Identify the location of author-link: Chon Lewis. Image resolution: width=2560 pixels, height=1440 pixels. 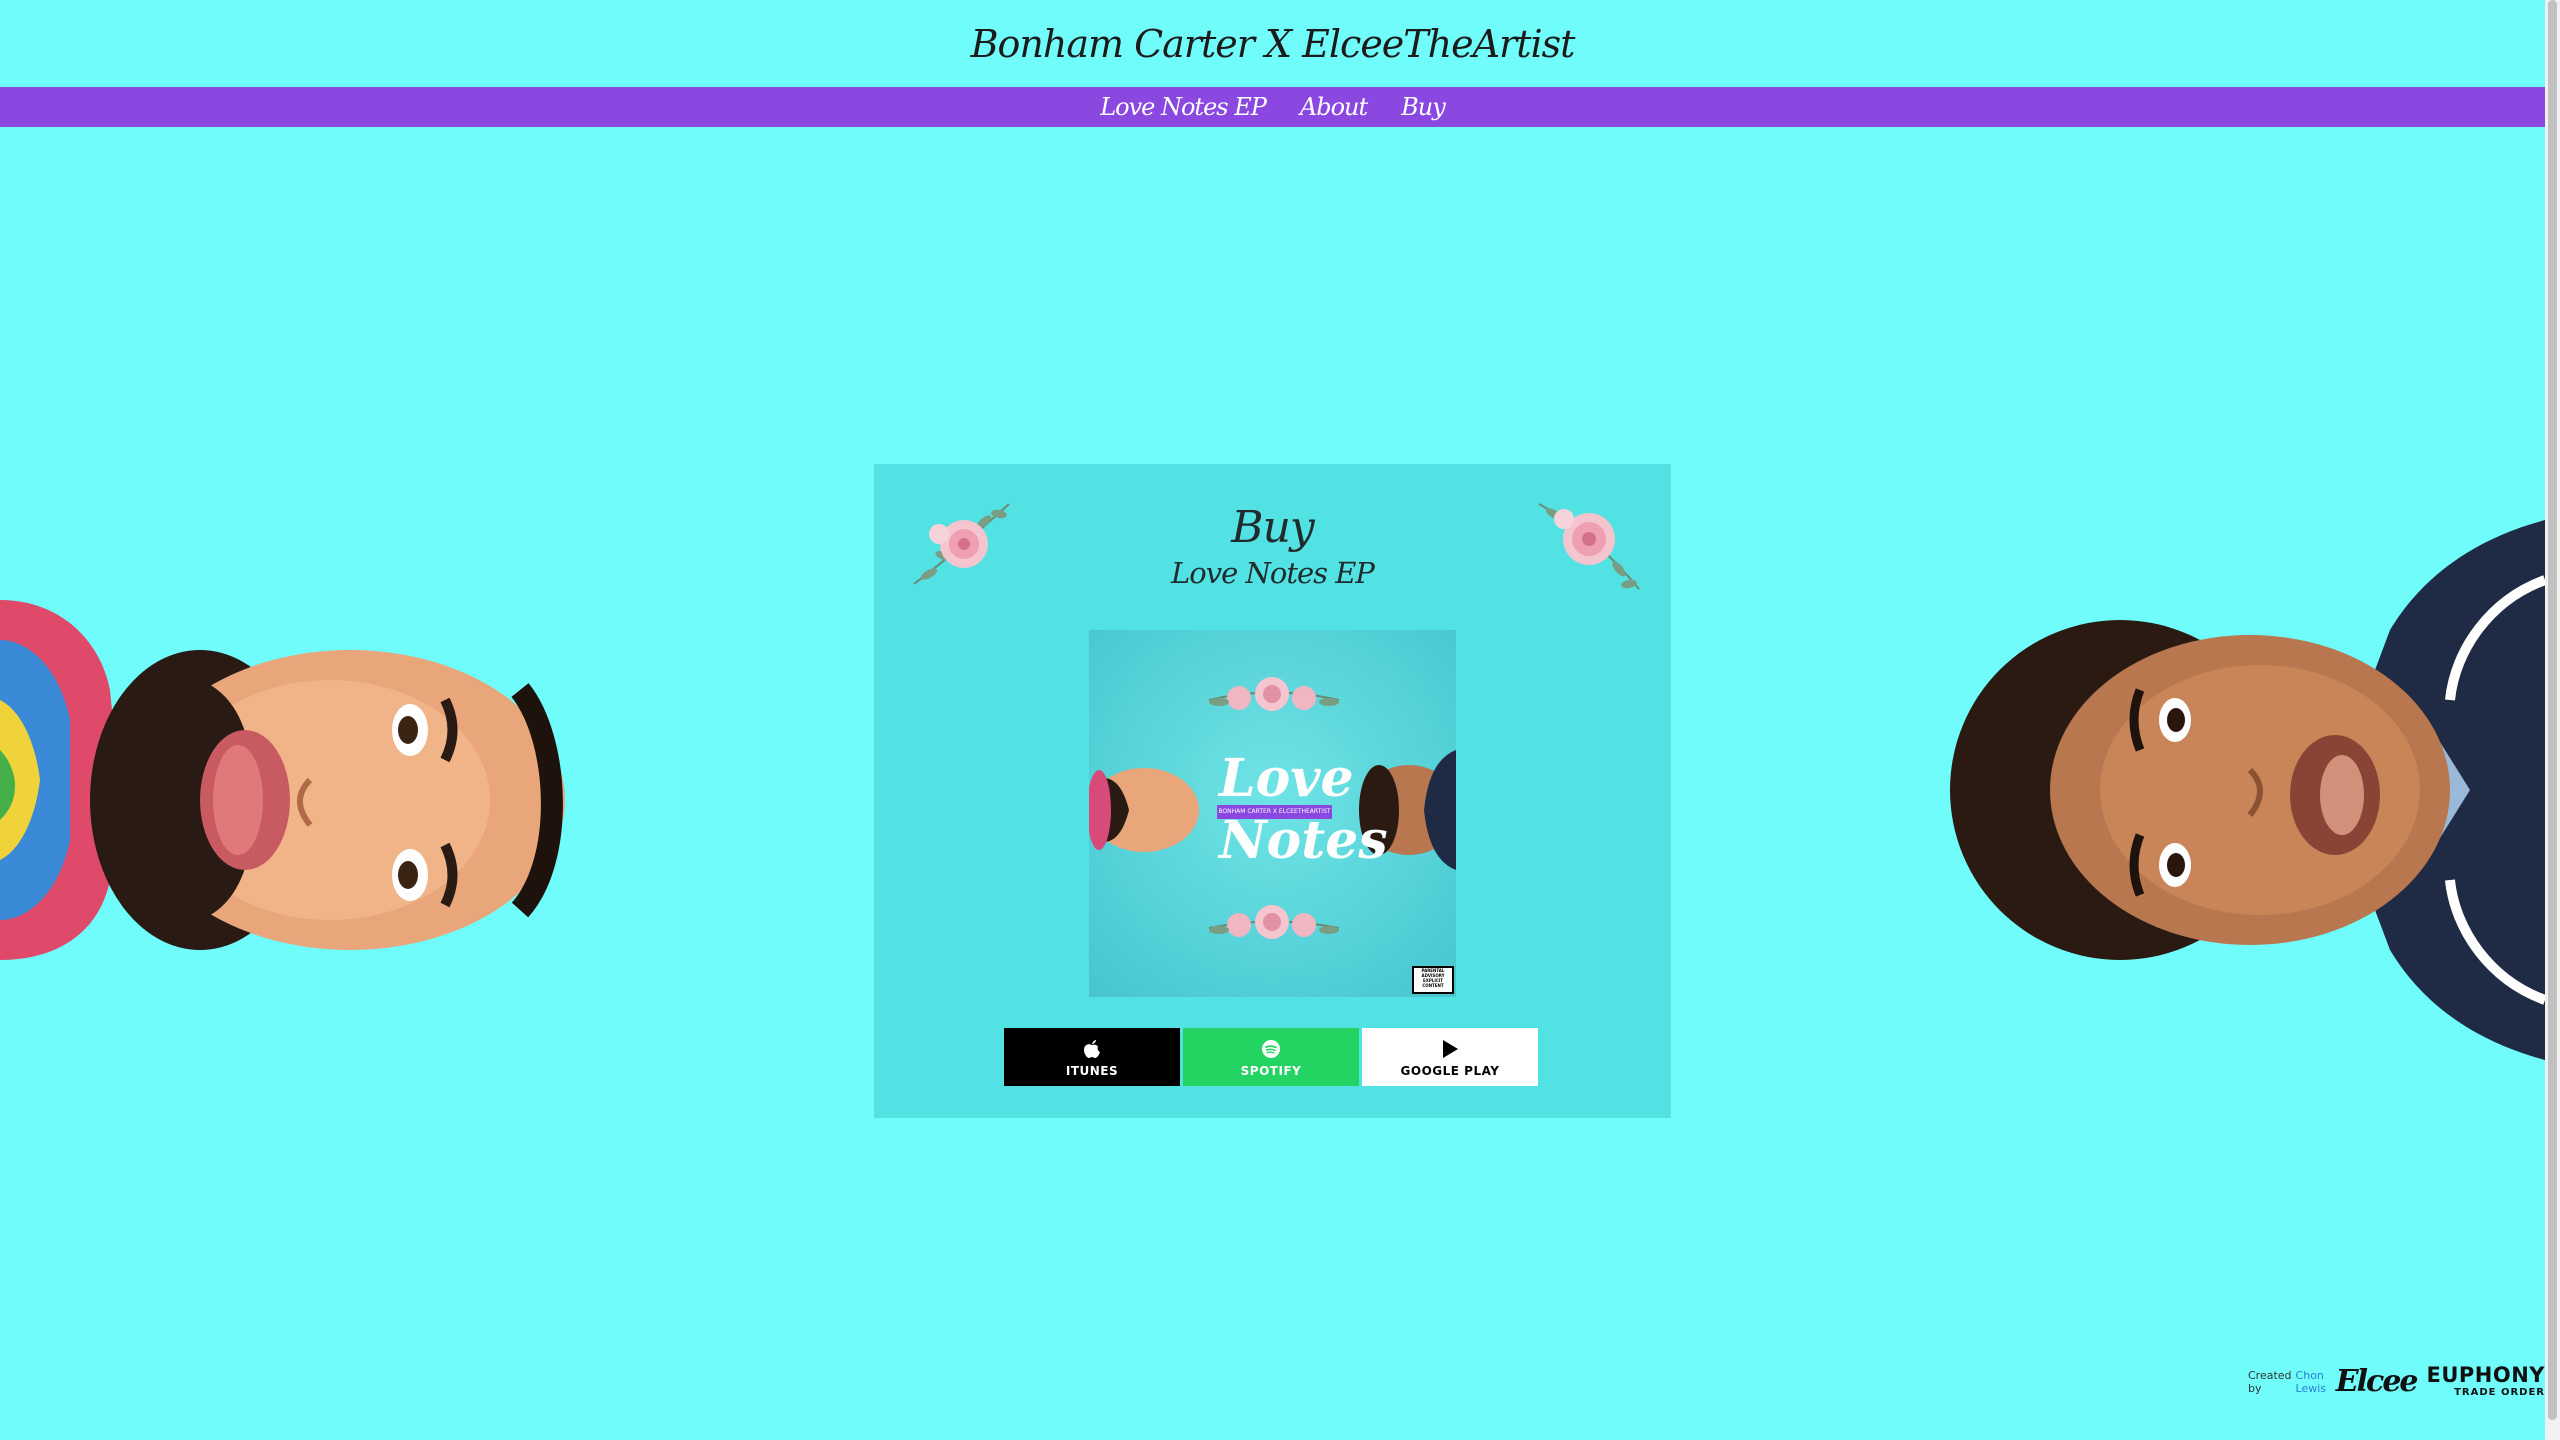
(2312, 1382).